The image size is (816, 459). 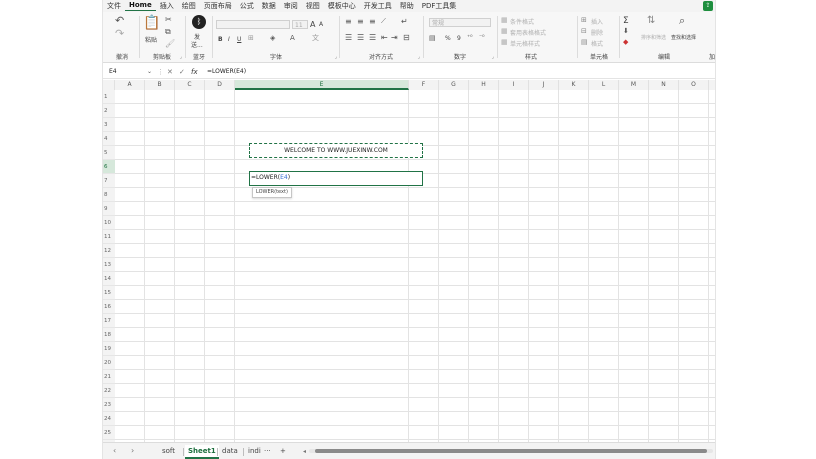 What do you see at coordinates (448, 38) in the screenshot?
I see `percent-button: %` at bounding box center [448, 38].